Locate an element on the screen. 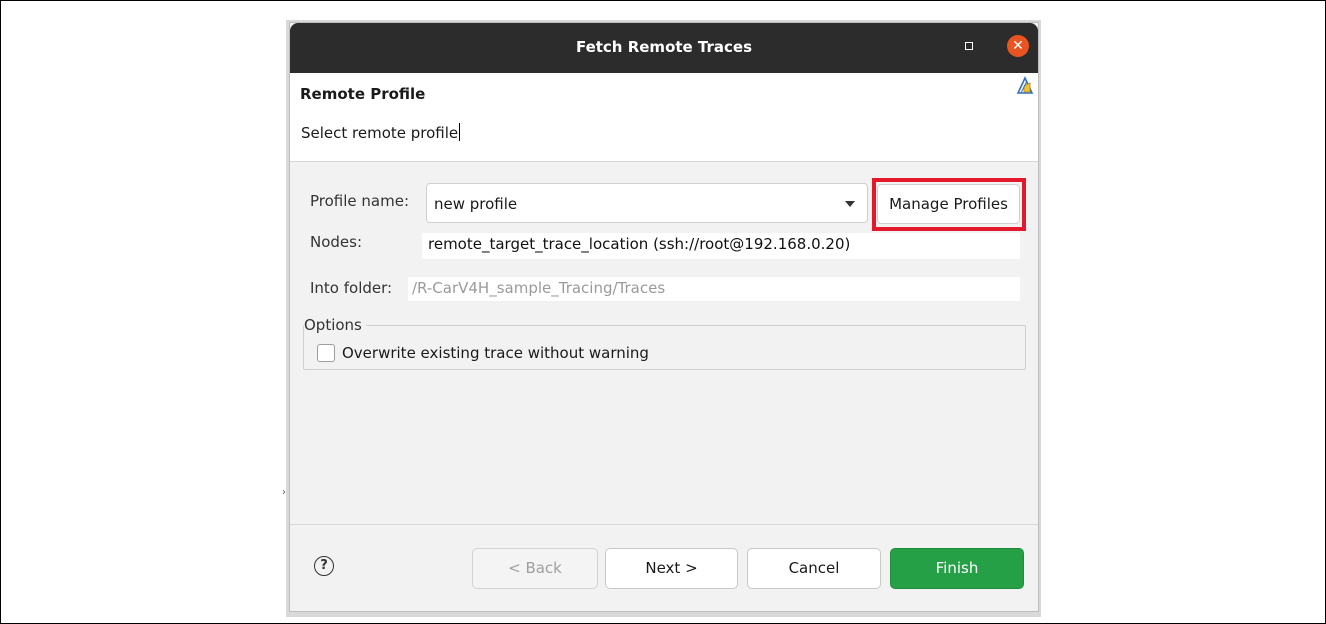 Image resolution: width=1326 pixels, height=624 pixels. wizard-banner-icon is located at coordinates (1025, 85).